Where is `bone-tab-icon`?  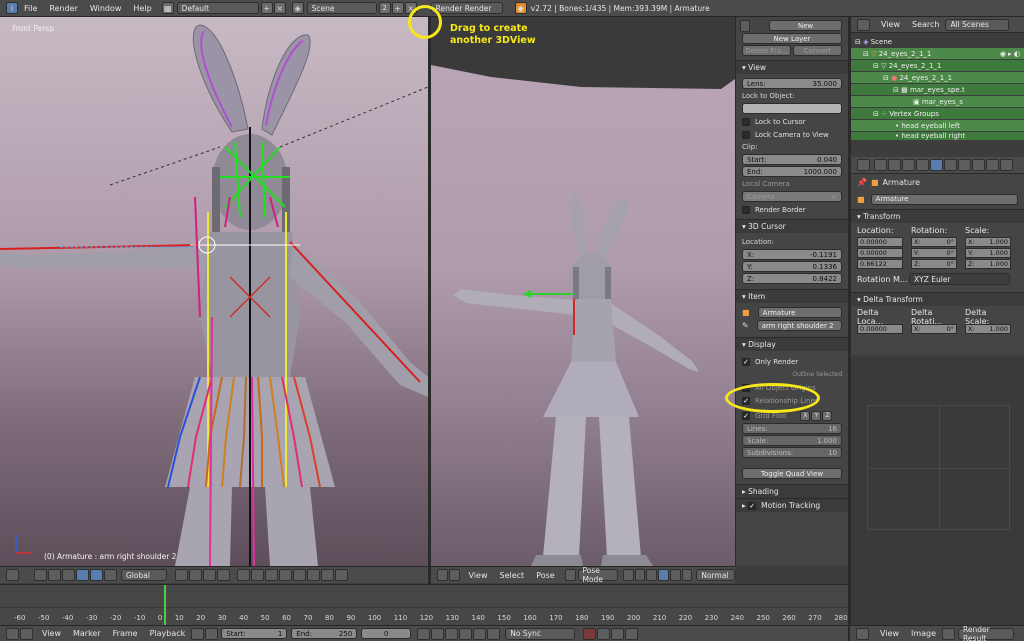
bone-tab-icon is located at coordinates (978, 165).